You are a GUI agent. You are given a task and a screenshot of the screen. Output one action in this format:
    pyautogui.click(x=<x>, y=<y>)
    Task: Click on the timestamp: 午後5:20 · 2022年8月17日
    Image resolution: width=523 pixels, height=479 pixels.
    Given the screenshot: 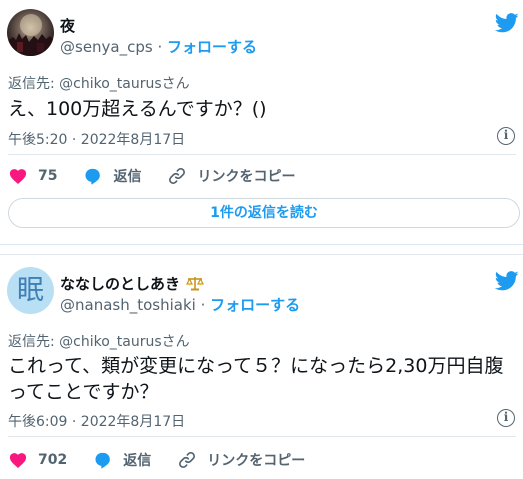 What is the action you would take?
    pyautogui.click(x=96, y=139)
    